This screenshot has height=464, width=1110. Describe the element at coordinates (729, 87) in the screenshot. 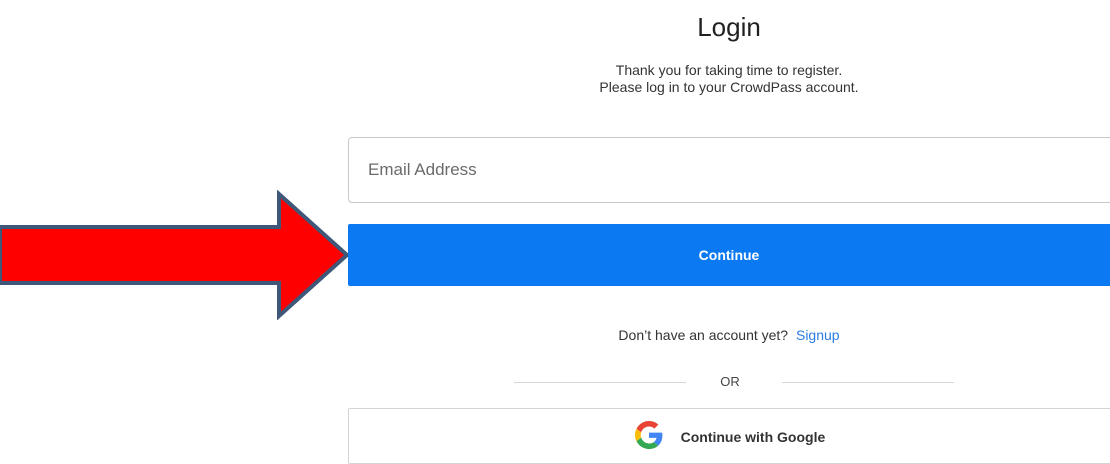

I see `subtitle-line-2: Please log in to your CrowdPass account.` at that location.